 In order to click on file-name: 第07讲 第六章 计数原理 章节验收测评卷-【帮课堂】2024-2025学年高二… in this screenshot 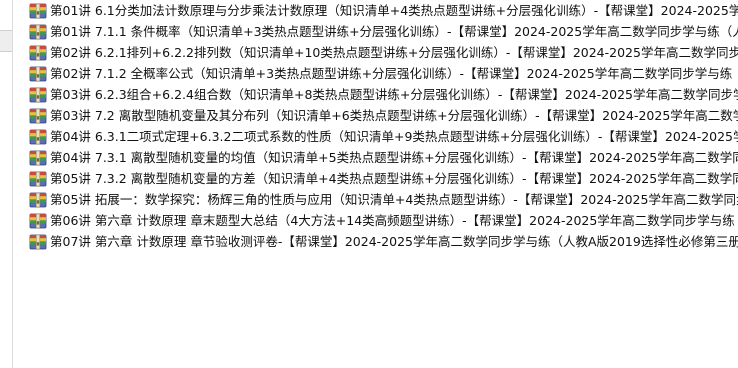, I will do `click(394, 241)`.